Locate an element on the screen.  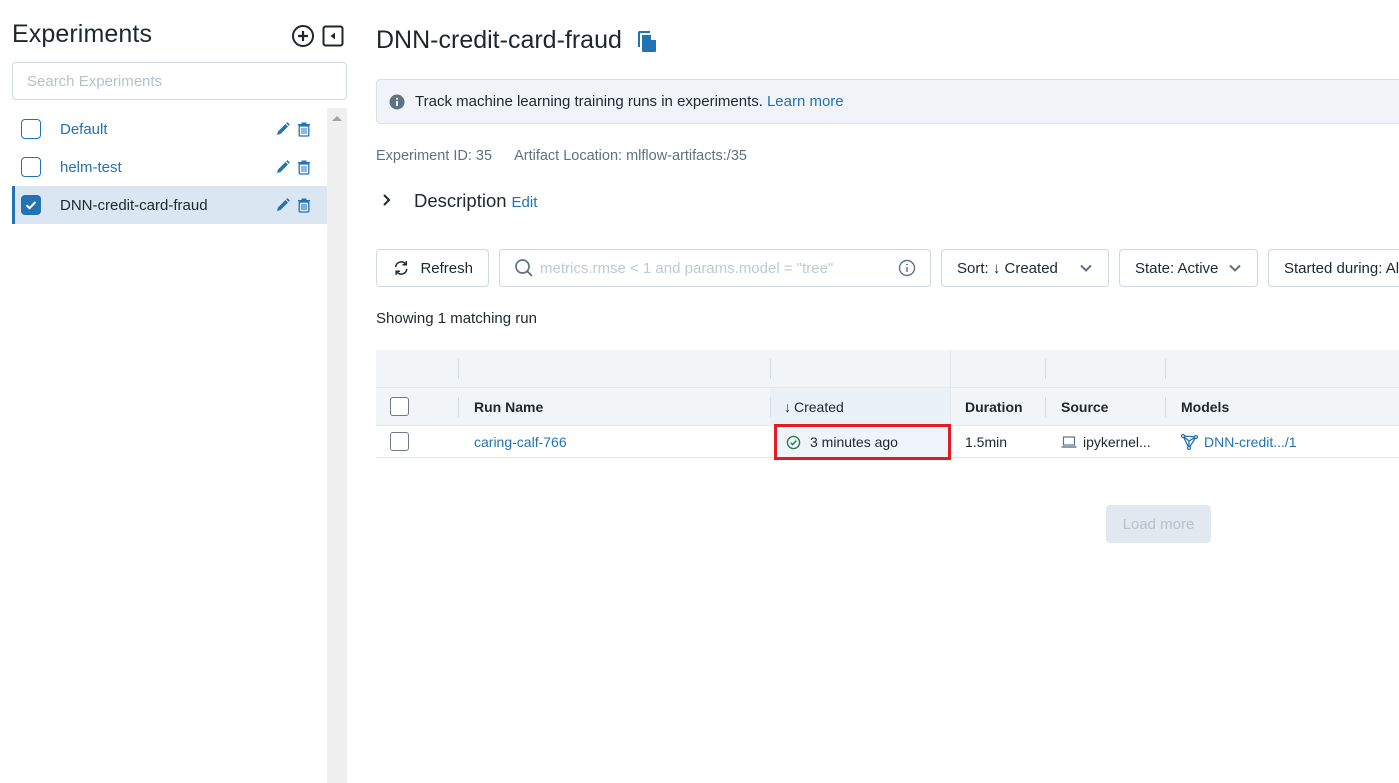
runs-search-input is located at coordinates (716, 268).